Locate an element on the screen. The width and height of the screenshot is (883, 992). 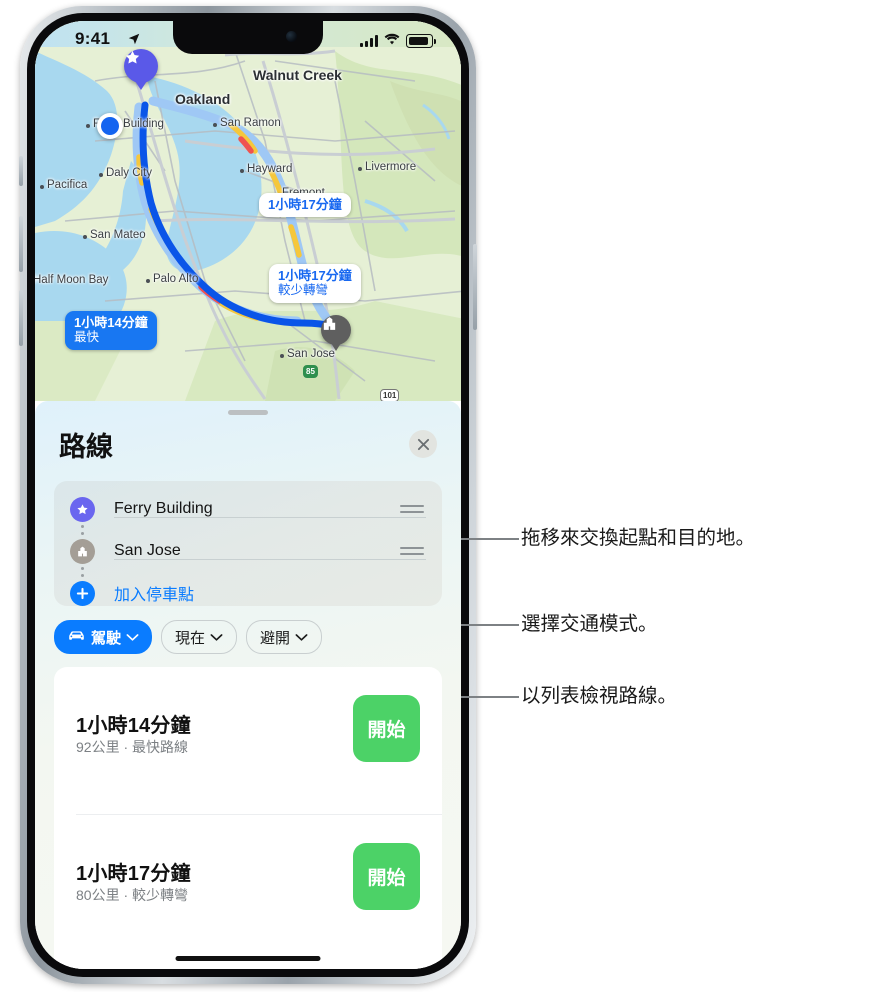
page-title: 路線 is located at coordinates (86, 447).